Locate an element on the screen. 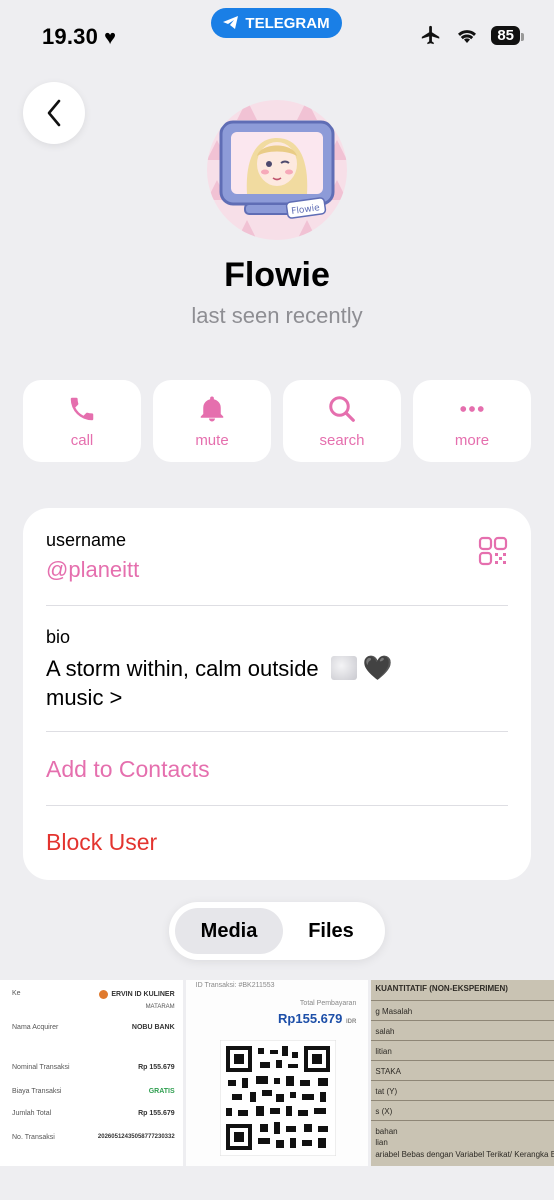  receipt-city: MATARAM is located at coordinates (160, 1007).